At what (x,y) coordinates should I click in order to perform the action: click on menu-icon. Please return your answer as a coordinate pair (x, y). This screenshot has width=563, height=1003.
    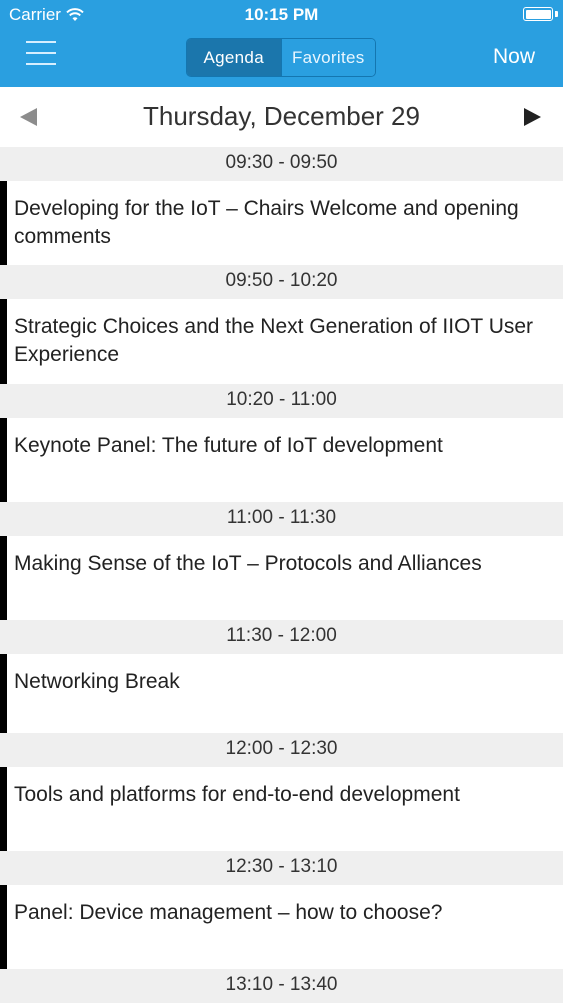
    Looking at the image, I should click on (41, 55).